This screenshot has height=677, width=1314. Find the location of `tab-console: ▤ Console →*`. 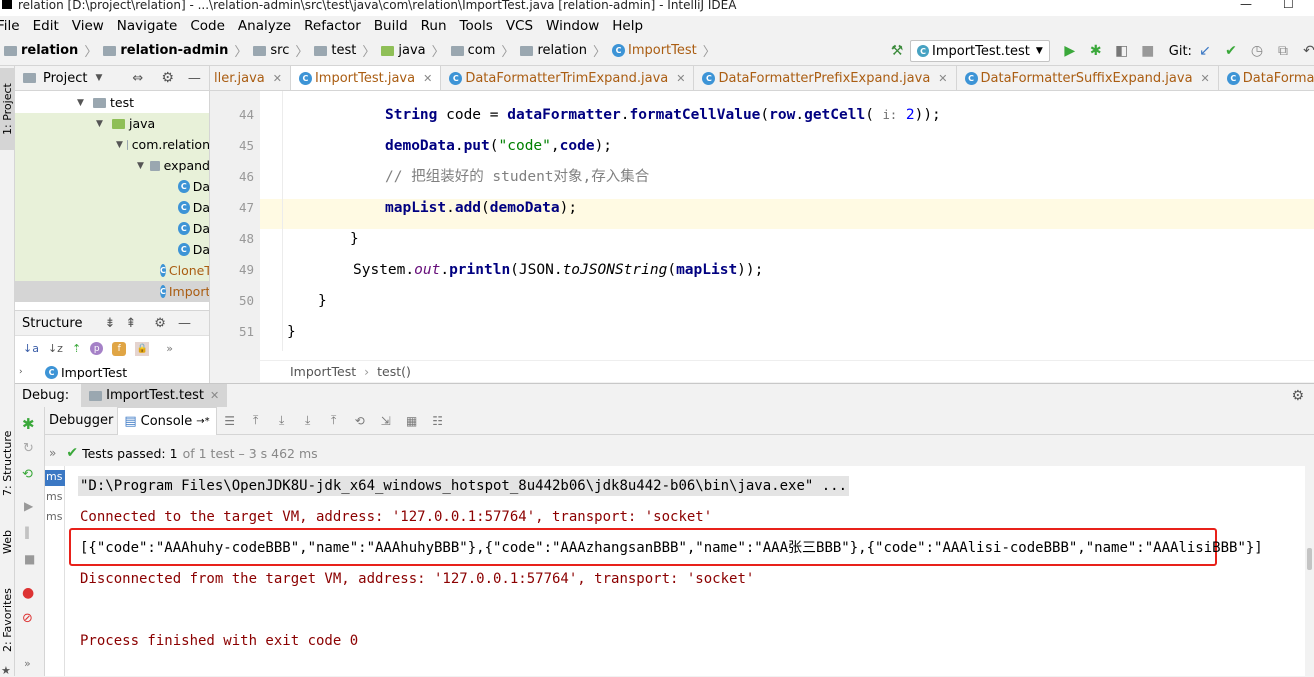

tab-console: ▤ Console →* is located at coordinates (167, 420).